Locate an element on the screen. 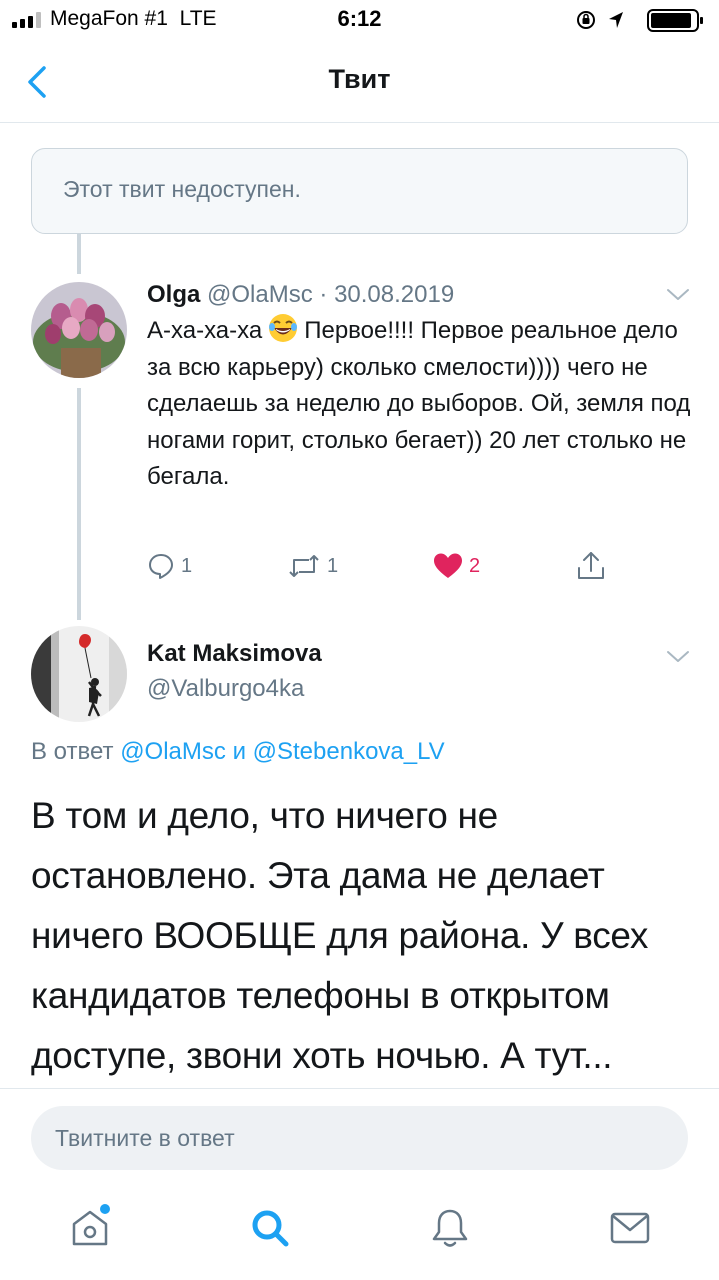 This screenshot has width=719, height=1280. tweet-actions: 1 1 2 is located at coordinates (407, 566).